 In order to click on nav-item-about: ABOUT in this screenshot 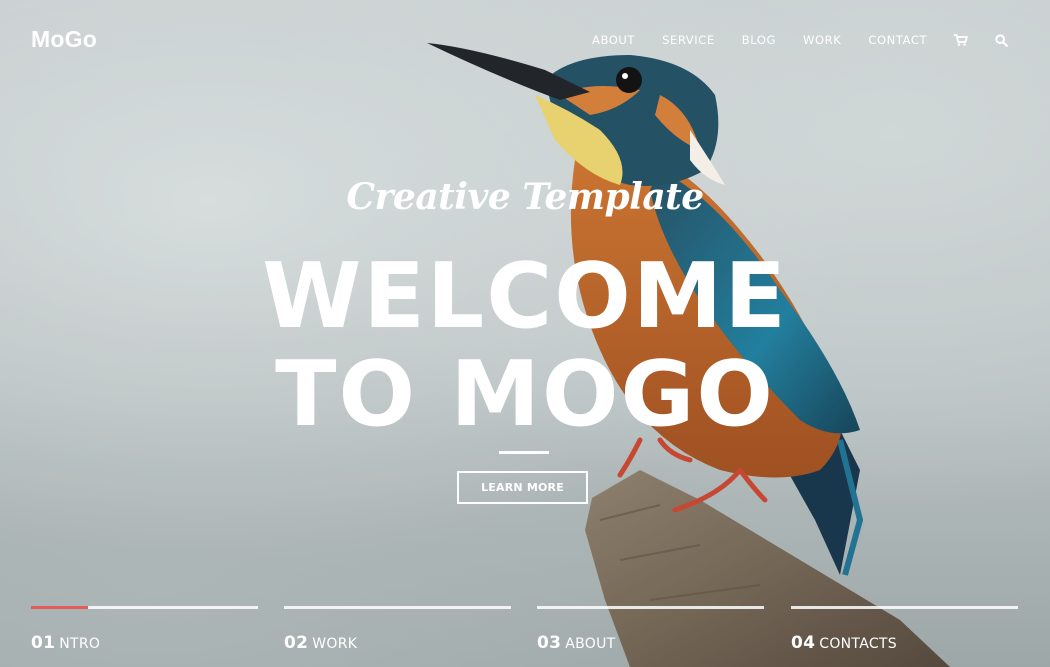, I will do `click(613, 40)`.